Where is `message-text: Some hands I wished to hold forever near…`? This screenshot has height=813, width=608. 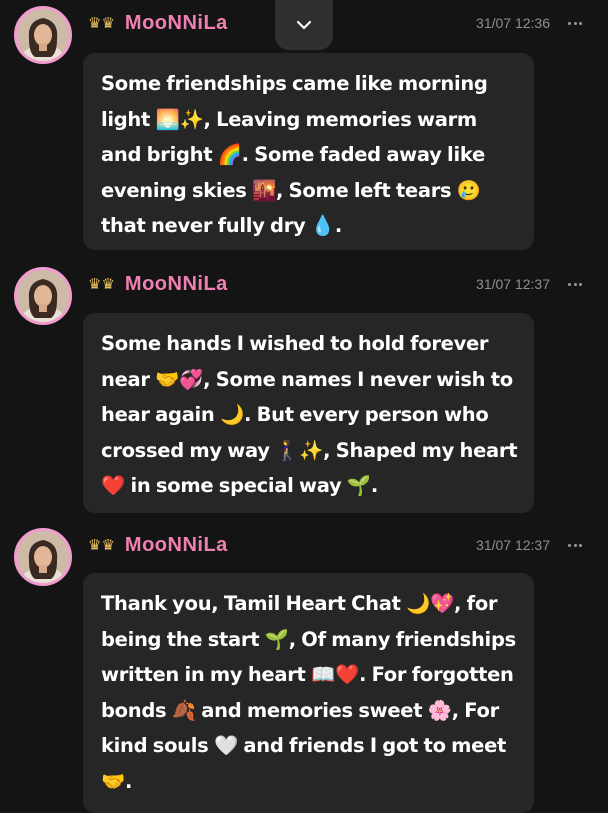
message-text: Some hands I wished to hold forever near… is located at coordinates (309, 414).